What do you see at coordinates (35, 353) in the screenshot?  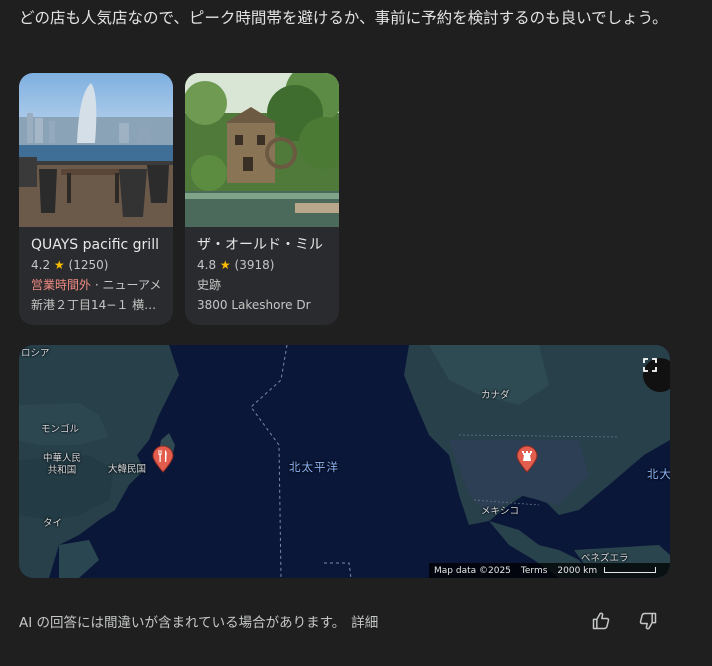 I see `map-label-russia: ロシア` at bounding box center [35, 353].